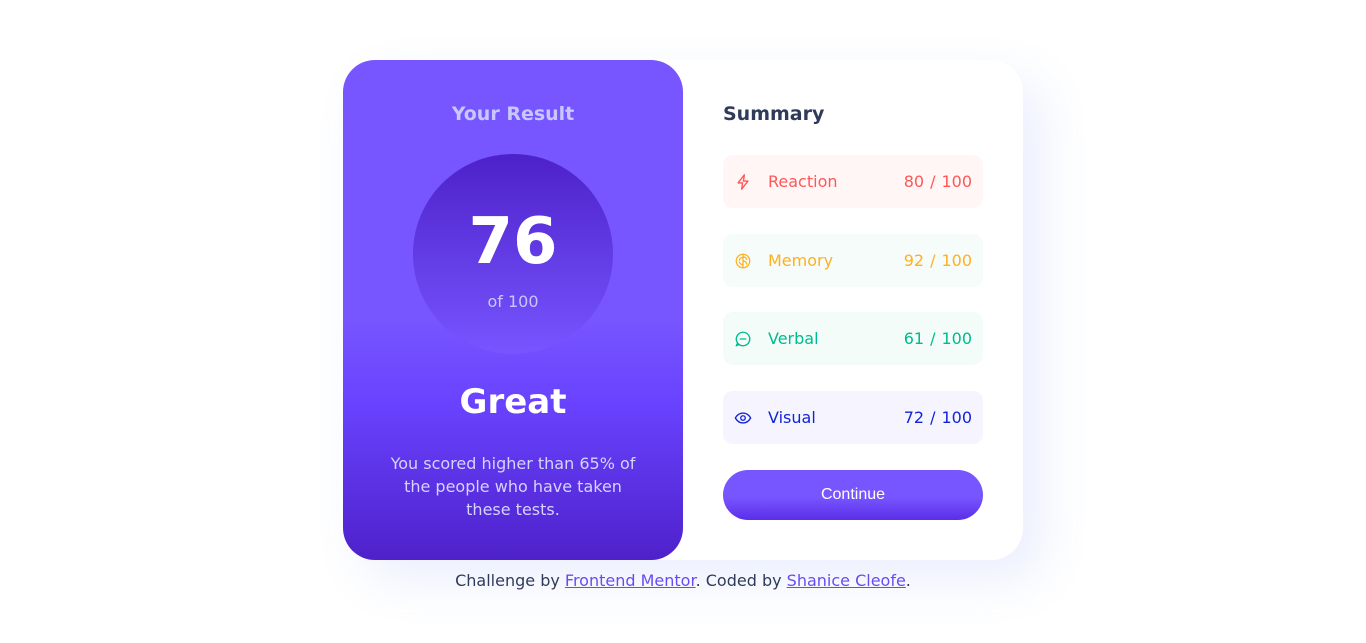 This screenshot has width=1366, height=643. Describe the element at coordinates (853, 260) in the screenshot. I see `summary-item-memory: Memory 92/100` at that location.